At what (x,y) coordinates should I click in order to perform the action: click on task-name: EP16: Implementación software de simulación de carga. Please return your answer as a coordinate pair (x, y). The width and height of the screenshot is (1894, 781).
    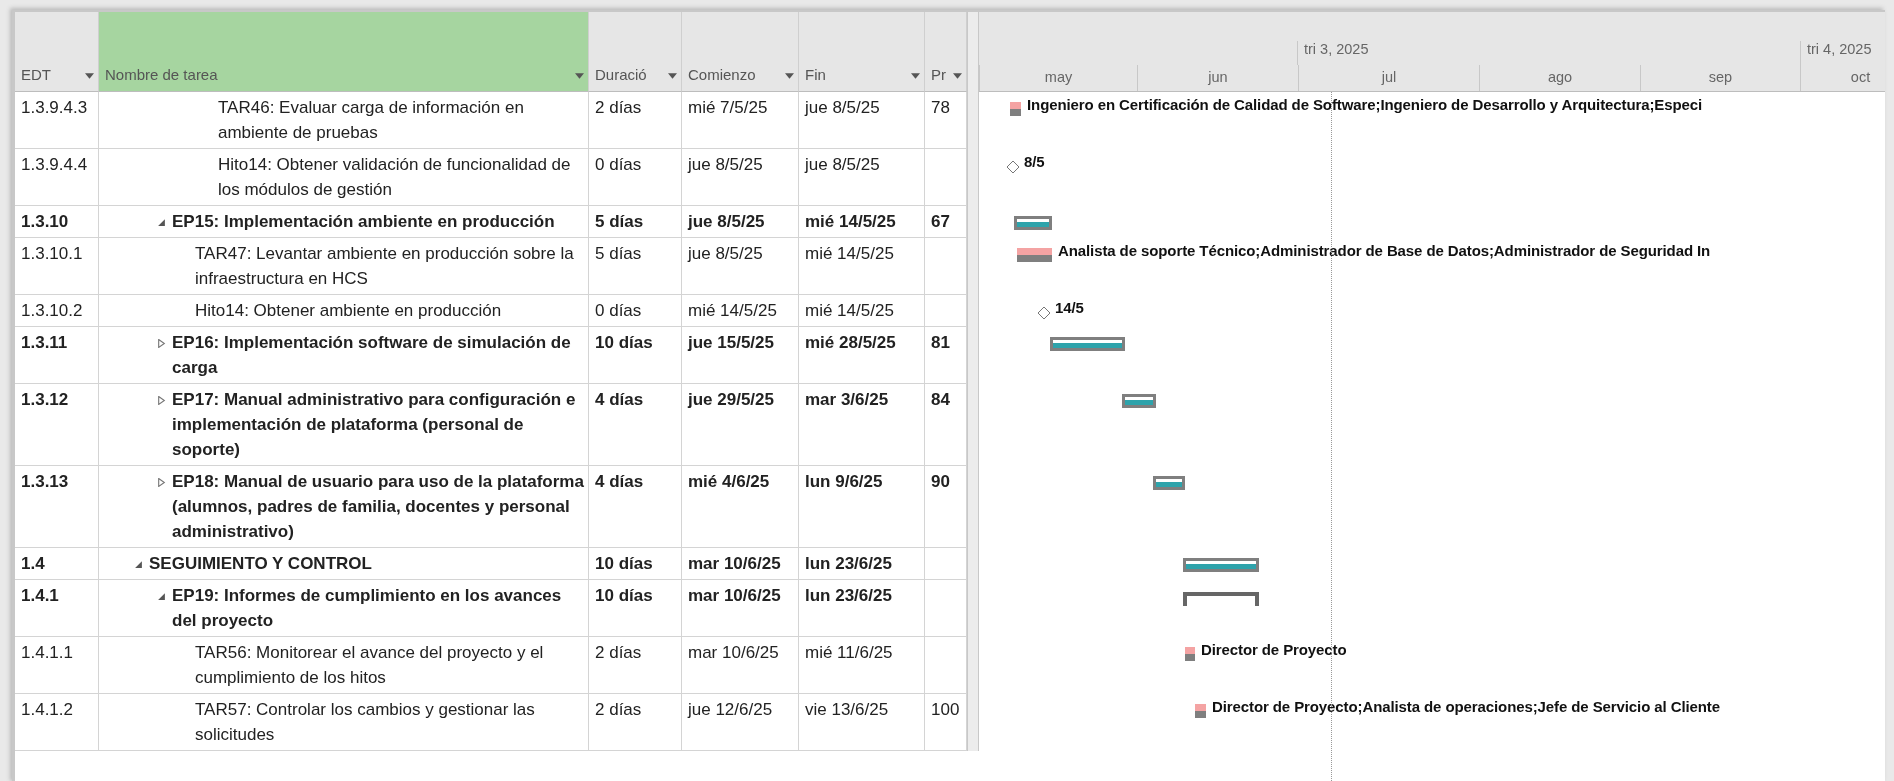
    Looking at the image, I should click on (372, 355).